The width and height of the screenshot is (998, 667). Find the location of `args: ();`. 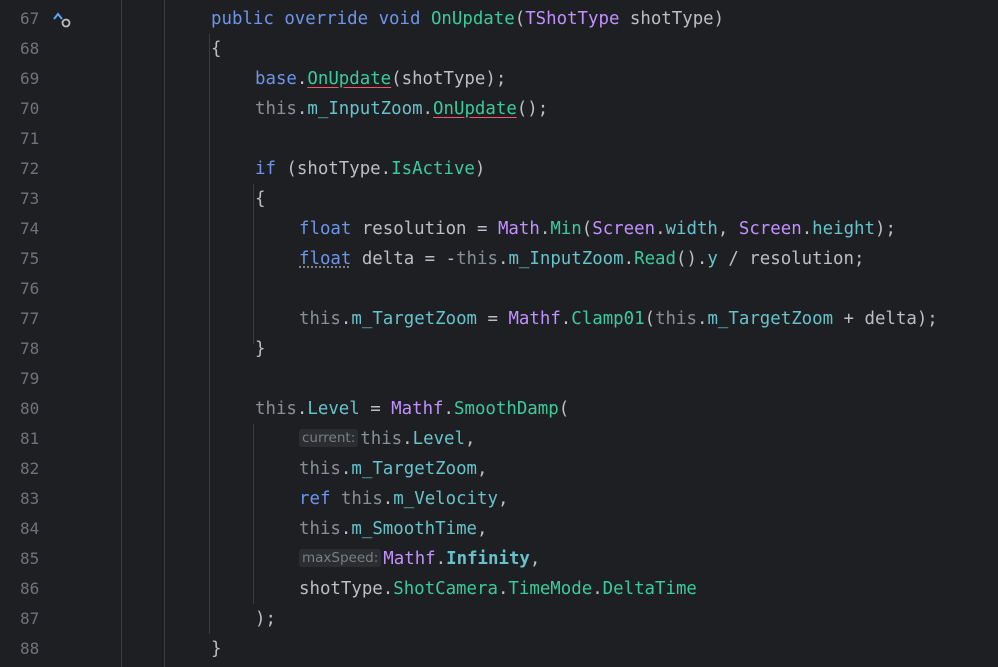

args: (); is located at coordinates (532, 109).